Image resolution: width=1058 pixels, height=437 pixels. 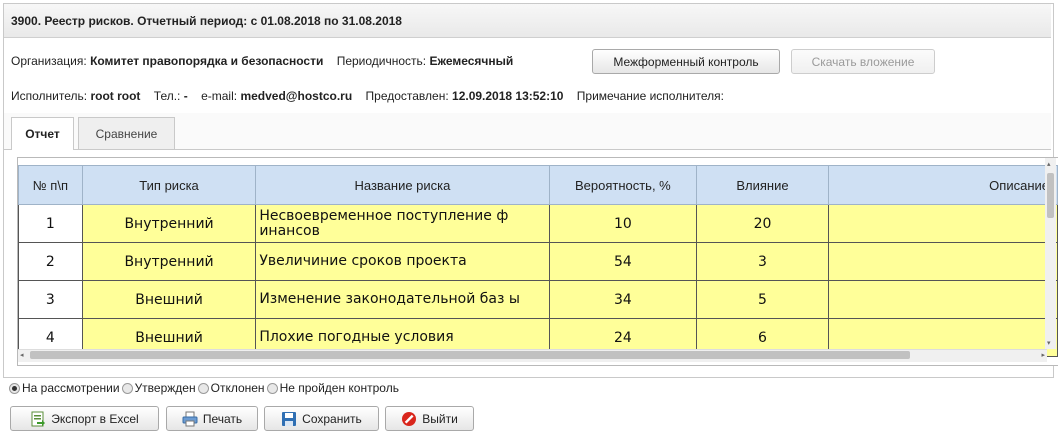 What do you see at coordinates (165, 388) in the screenshot?
I see `radio-label-approved: Утвержден` at bounding box center [165, 388].